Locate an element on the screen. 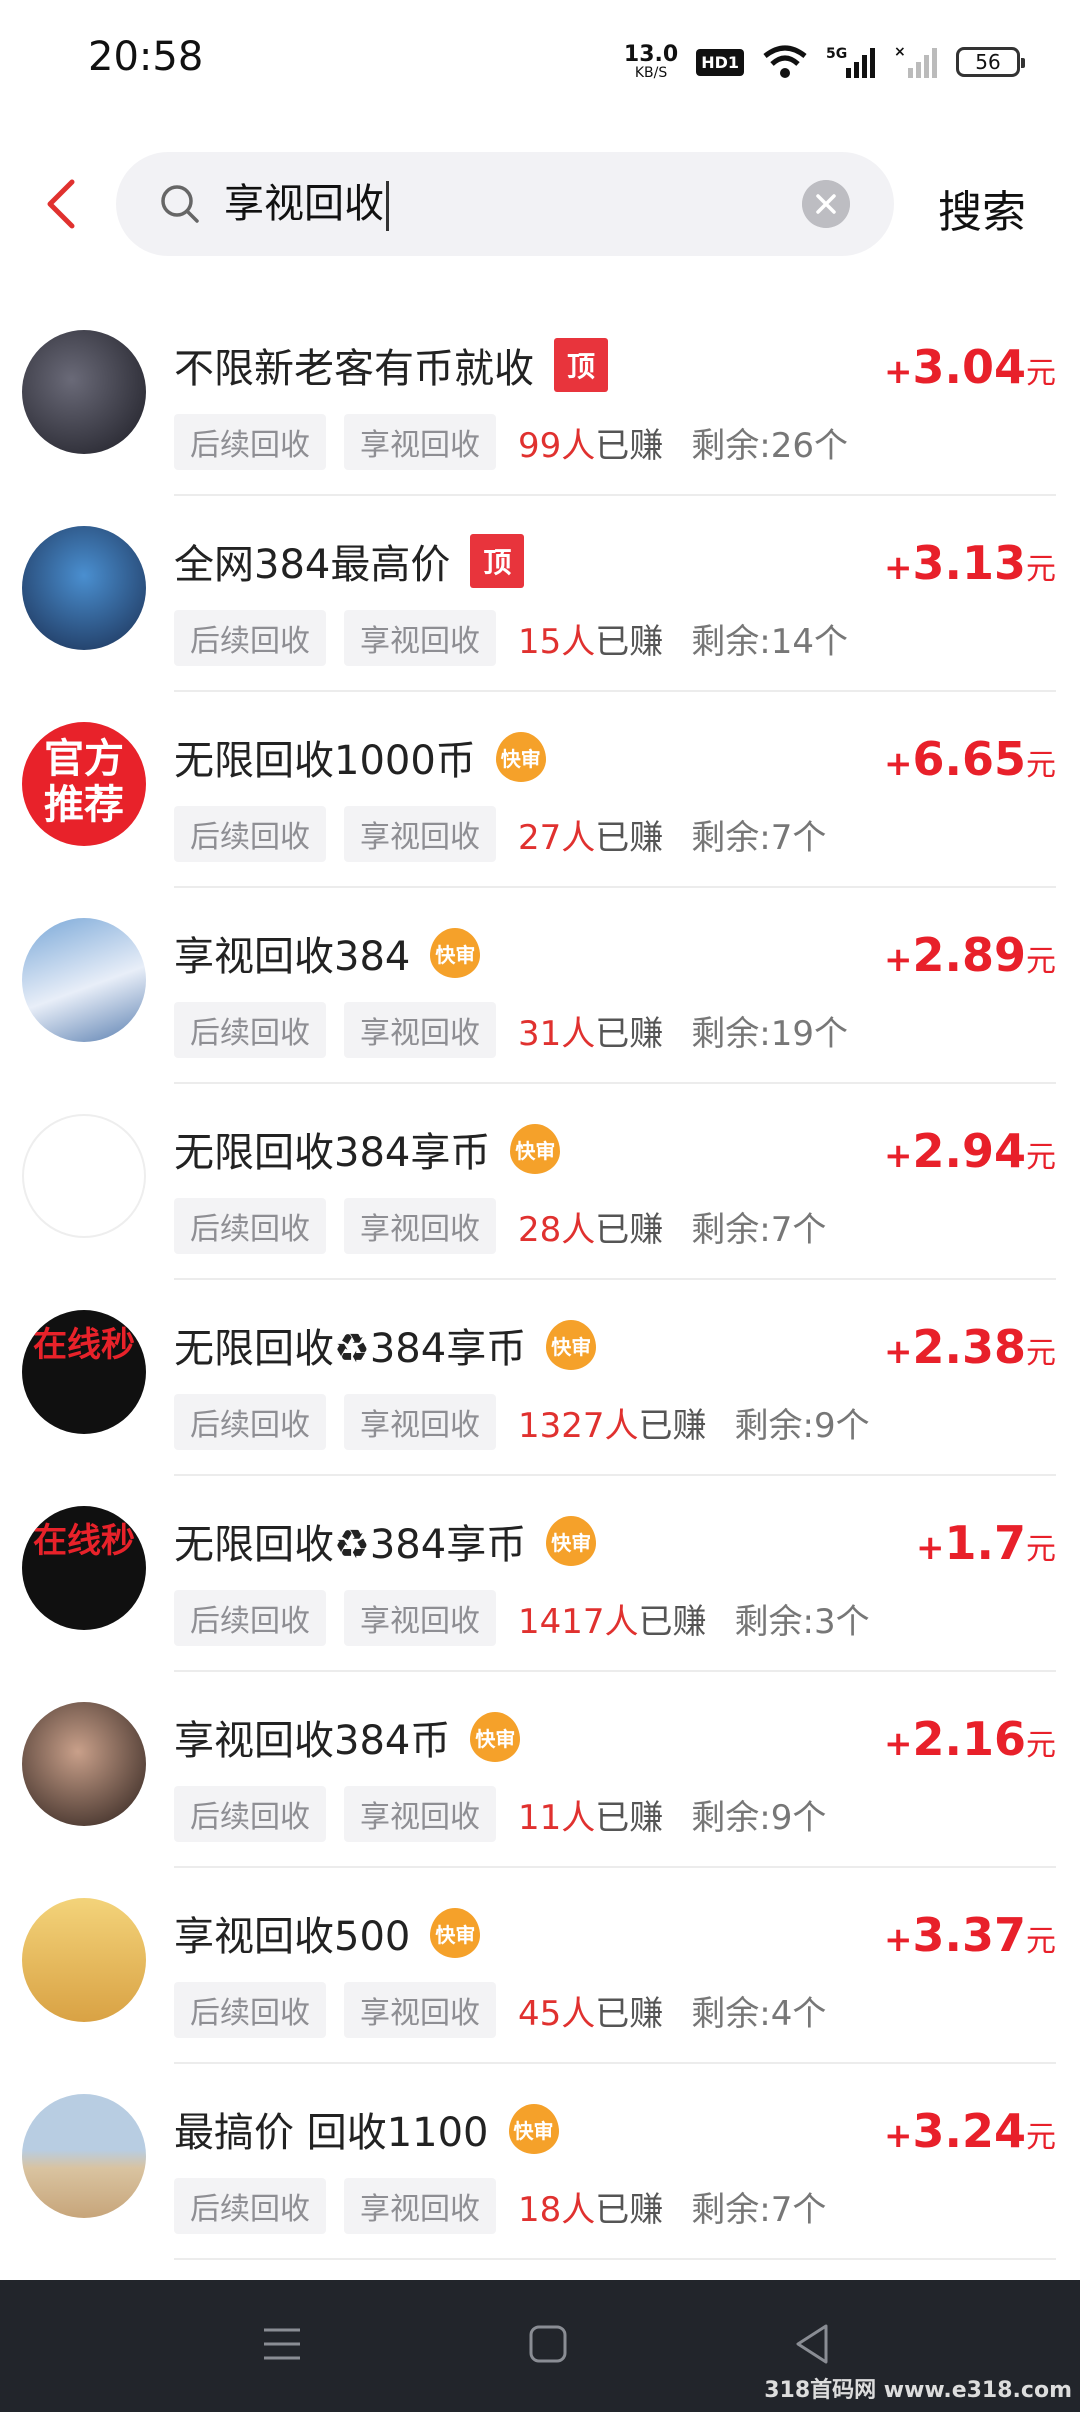 The width and height of the screenshot is (1080, 2412). network-speed: 13.0 KB/S is located at coordinates (651, 62).